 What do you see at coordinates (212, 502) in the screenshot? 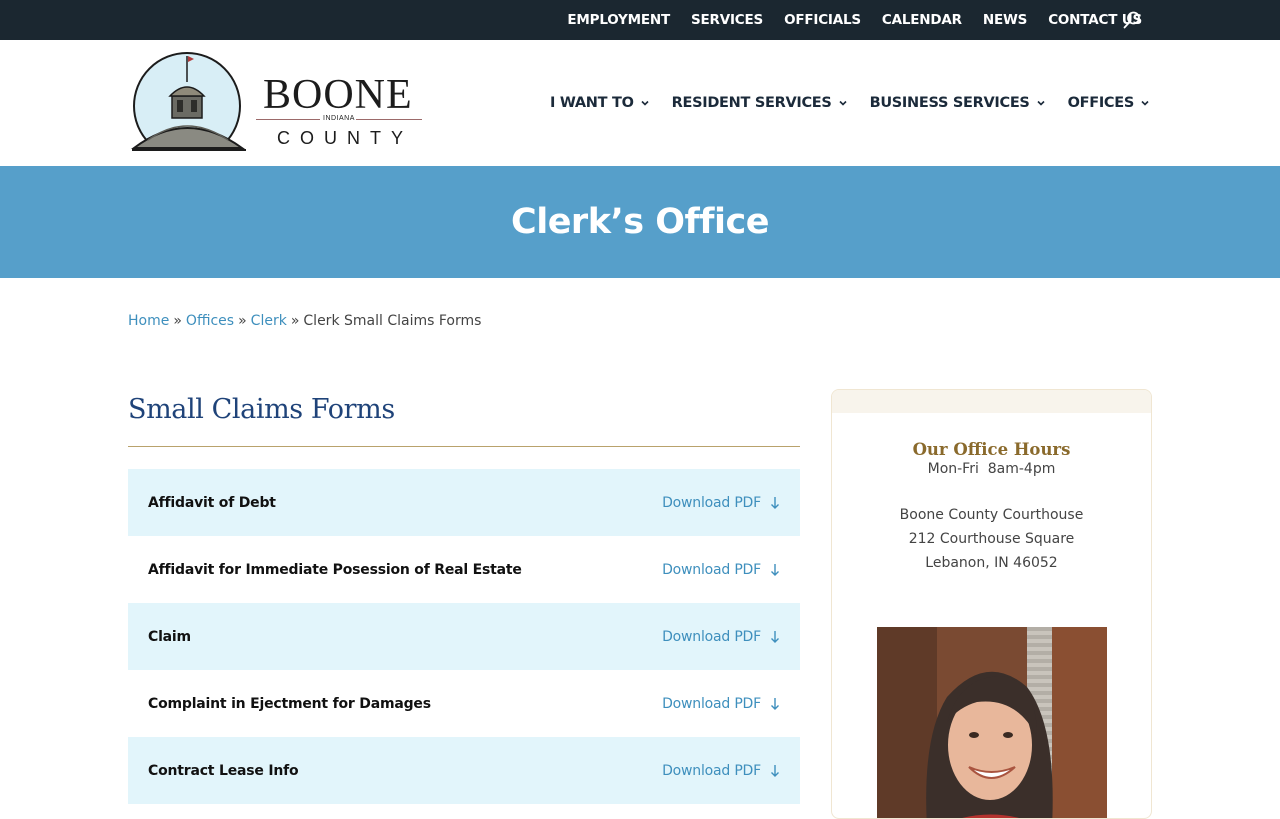
I see `form-name: Affidavit of Debt` at bounding box center [212, 502].